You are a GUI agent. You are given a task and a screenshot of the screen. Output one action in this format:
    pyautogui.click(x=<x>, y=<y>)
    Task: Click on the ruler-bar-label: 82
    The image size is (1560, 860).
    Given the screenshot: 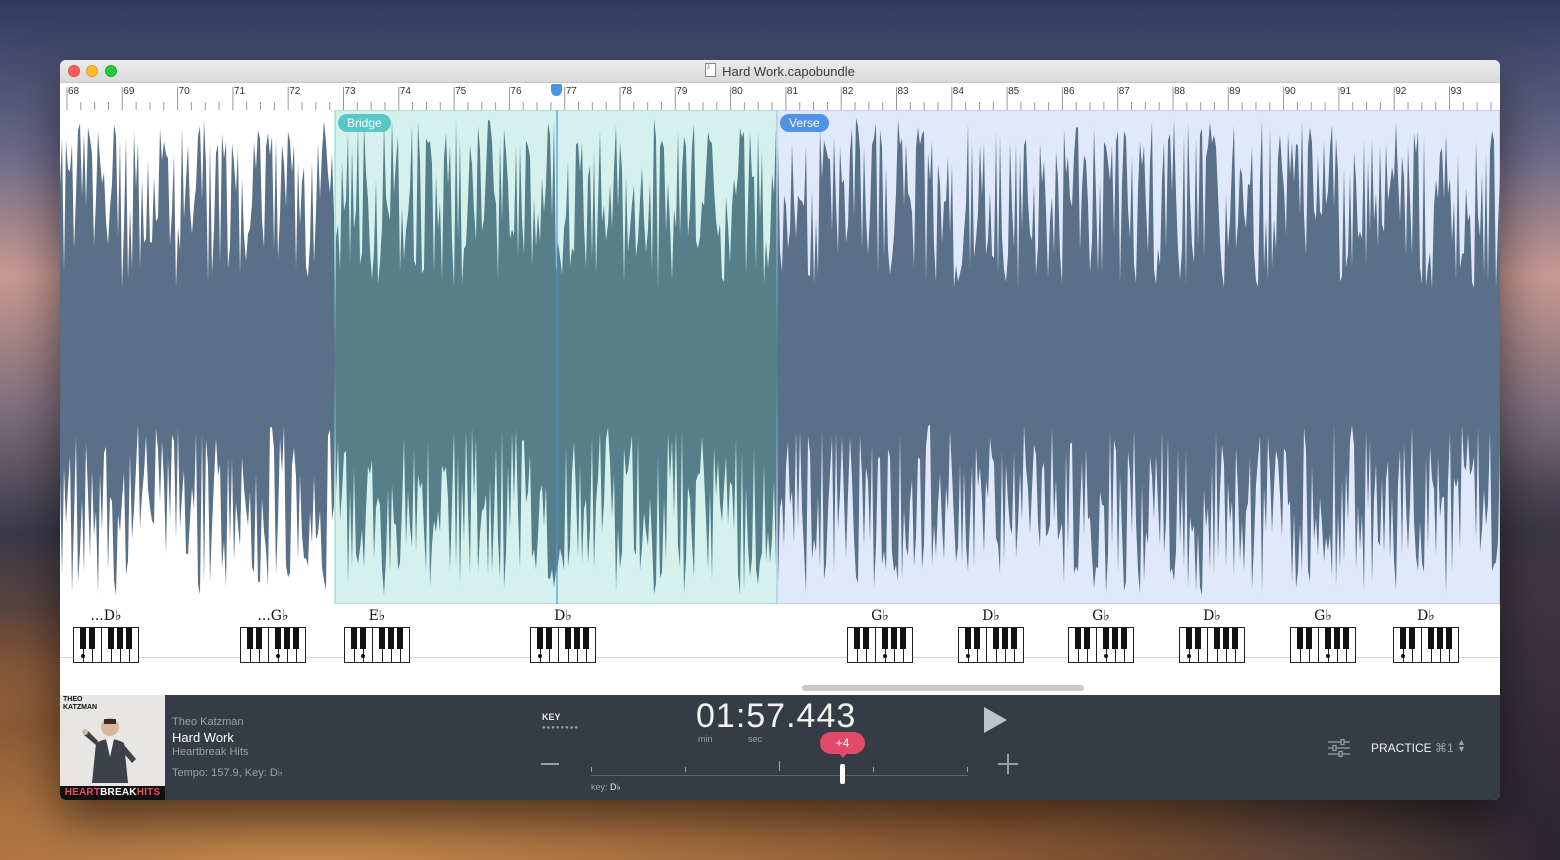 What is the action you would take?
    pyautogui.click(x=848, y=91)
    